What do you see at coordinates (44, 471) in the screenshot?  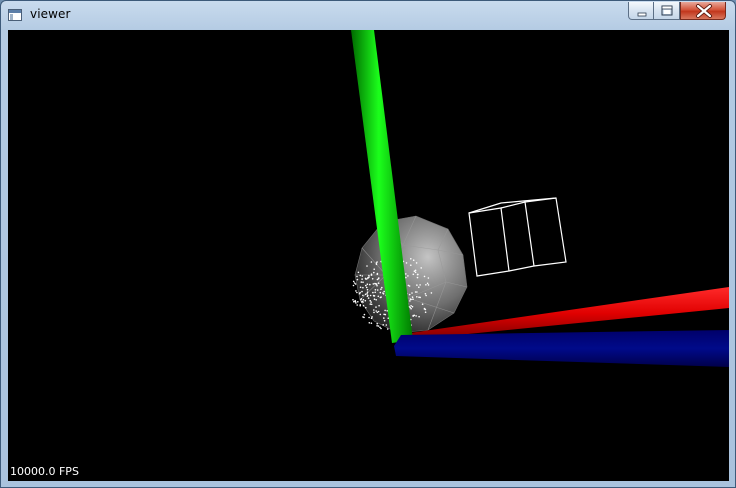 I see `fps-counter: 10000.0 FPS` at bounding box center [44, 471].